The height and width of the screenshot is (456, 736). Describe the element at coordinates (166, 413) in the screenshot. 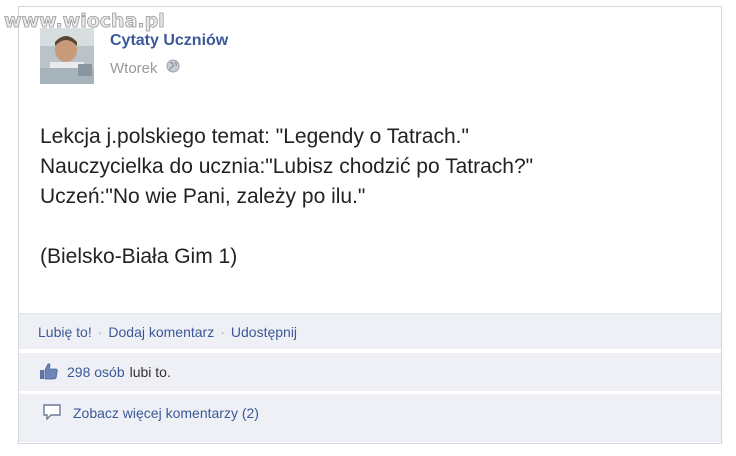

I see `view-more-comments-link: Zobacz więcej komentarzy (2)` at that location.